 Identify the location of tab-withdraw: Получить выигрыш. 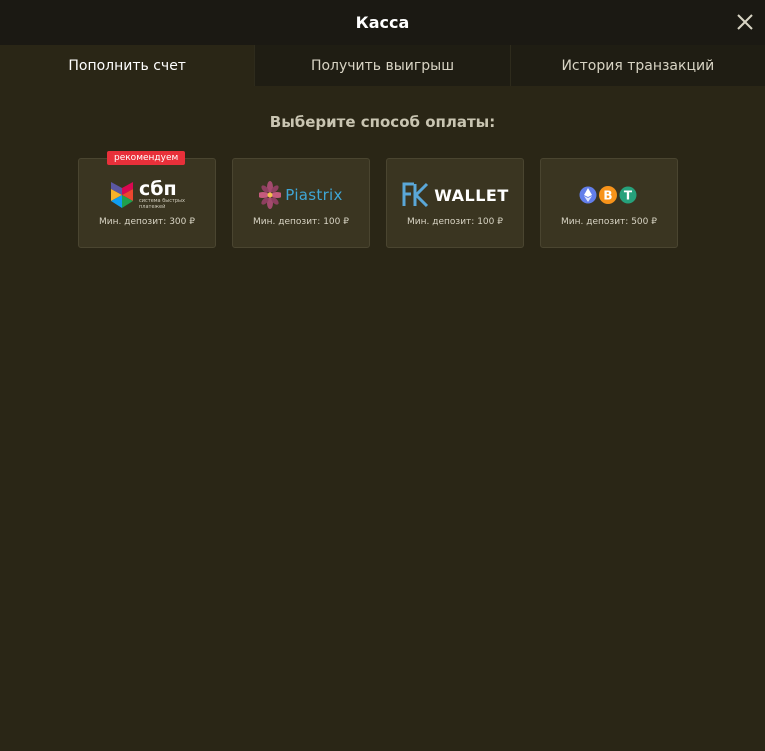
(381, 65).